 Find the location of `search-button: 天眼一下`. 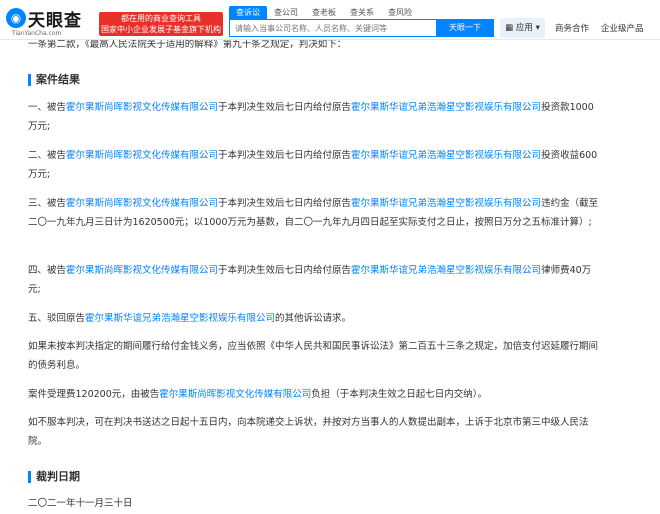

search-button: 天眼一下 is located at coordinates (465, 28).